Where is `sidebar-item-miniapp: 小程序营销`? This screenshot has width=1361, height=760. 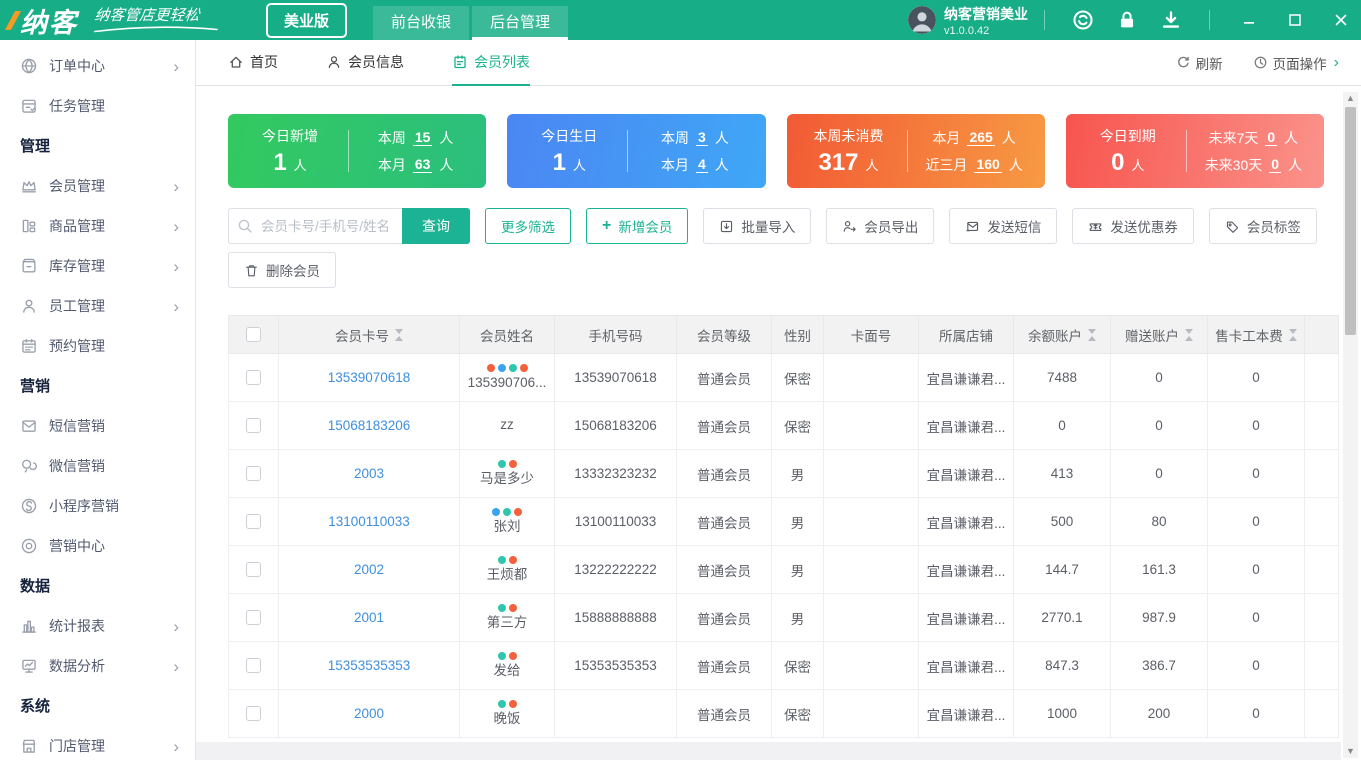 sidebar-item-miniapp: 小程序营销 is located at coordinates (97, 506).